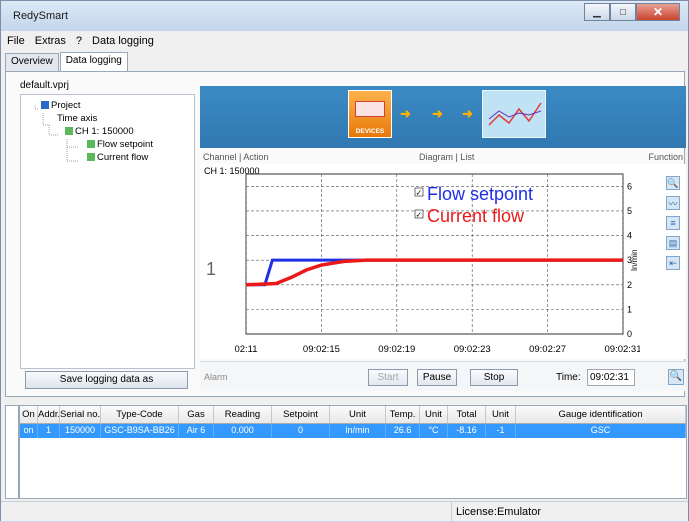 This screenshot has width=689, height=522. I want to click on save-logging-data-button: Save logging data as, so click(106, 380).